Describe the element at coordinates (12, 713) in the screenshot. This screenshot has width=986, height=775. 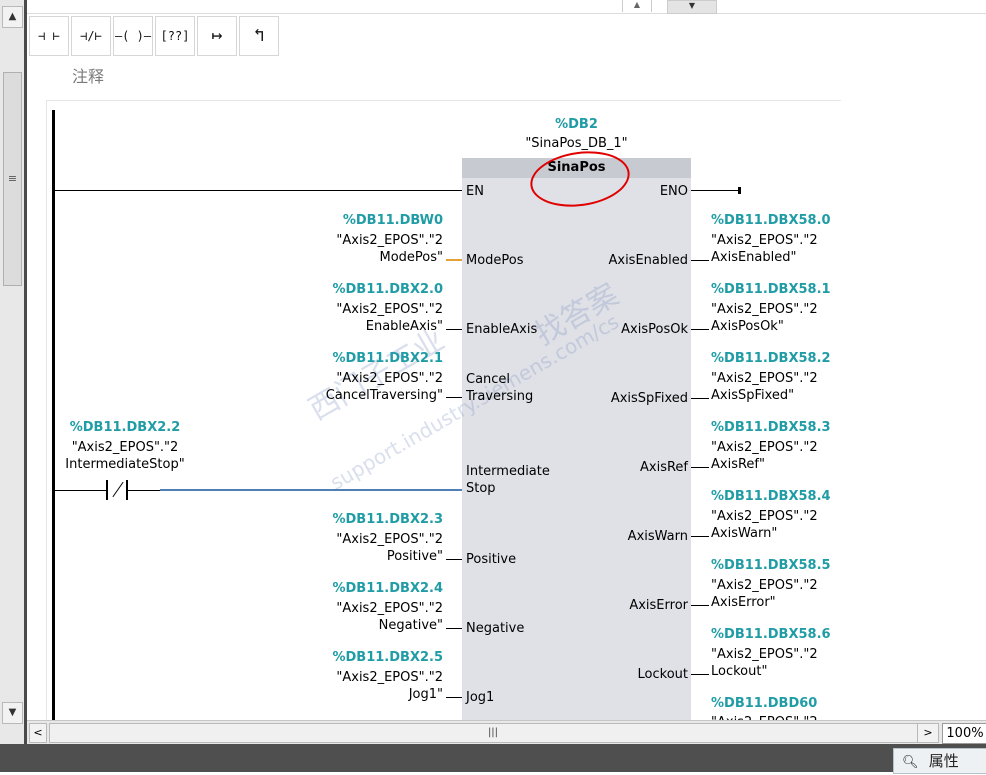
I see `scroll-down-button: ▼` at that location.